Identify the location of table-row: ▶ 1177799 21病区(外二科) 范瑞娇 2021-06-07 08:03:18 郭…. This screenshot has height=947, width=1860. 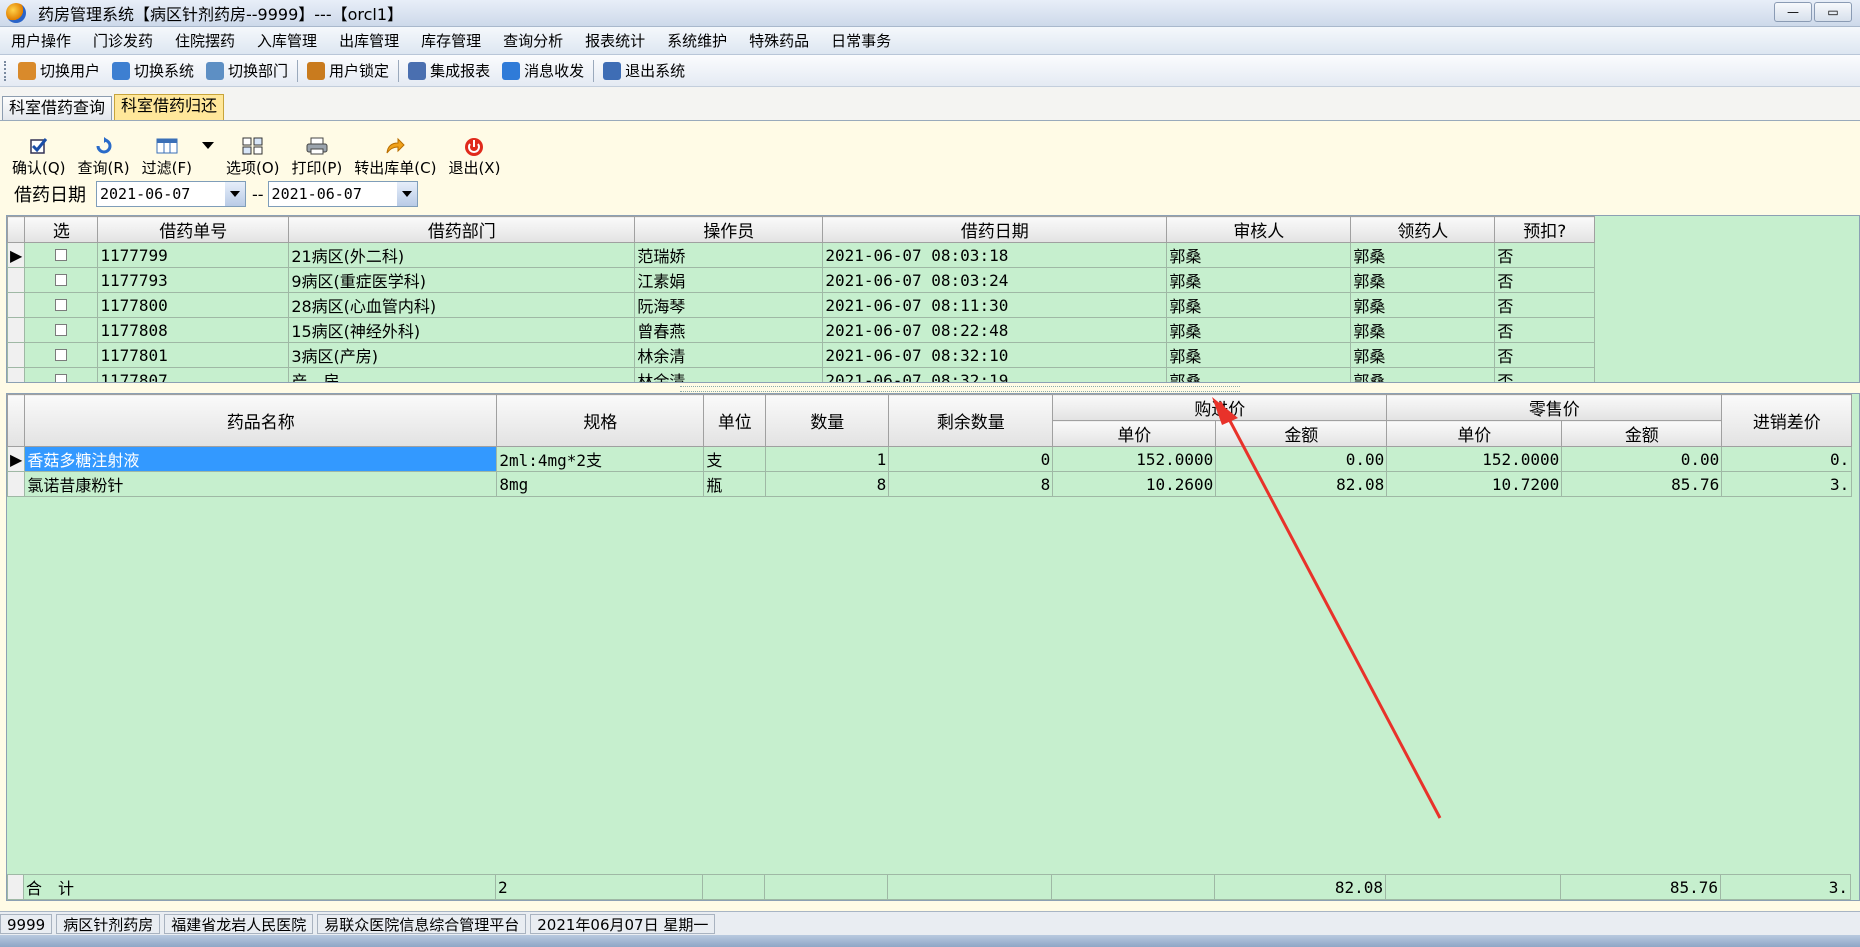
(801, 255).